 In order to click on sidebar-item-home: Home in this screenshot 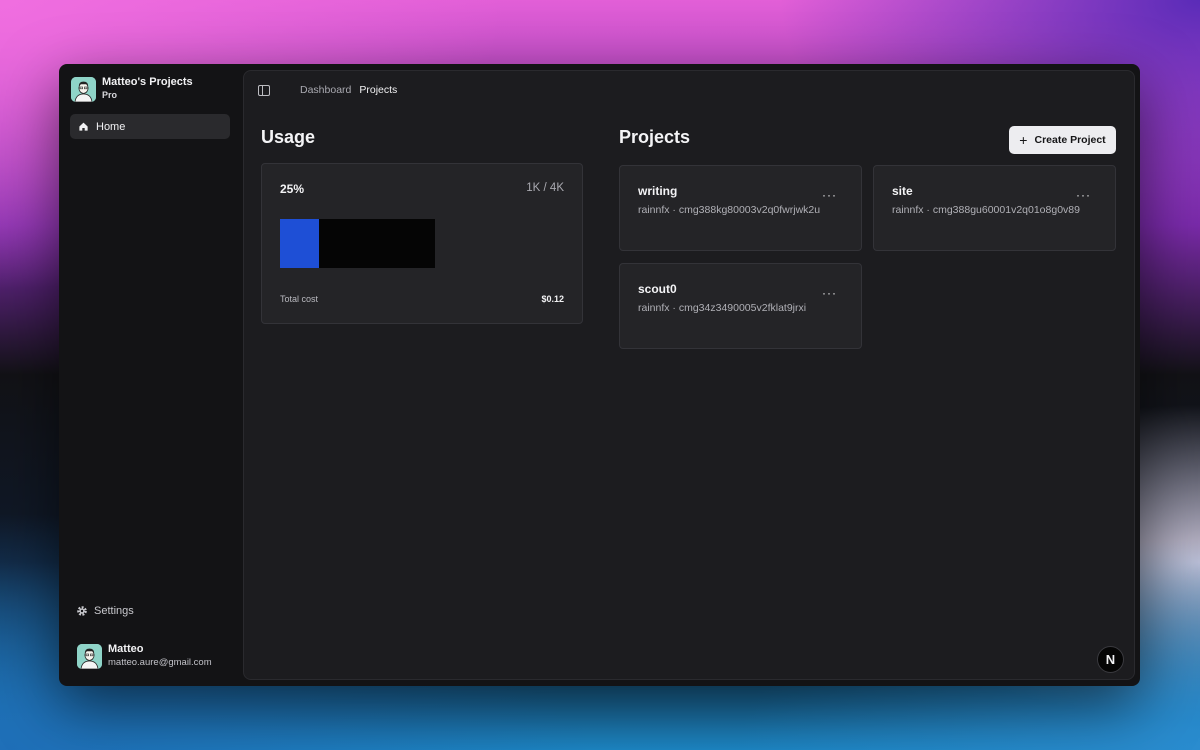, I will do `click(150, 126)`.